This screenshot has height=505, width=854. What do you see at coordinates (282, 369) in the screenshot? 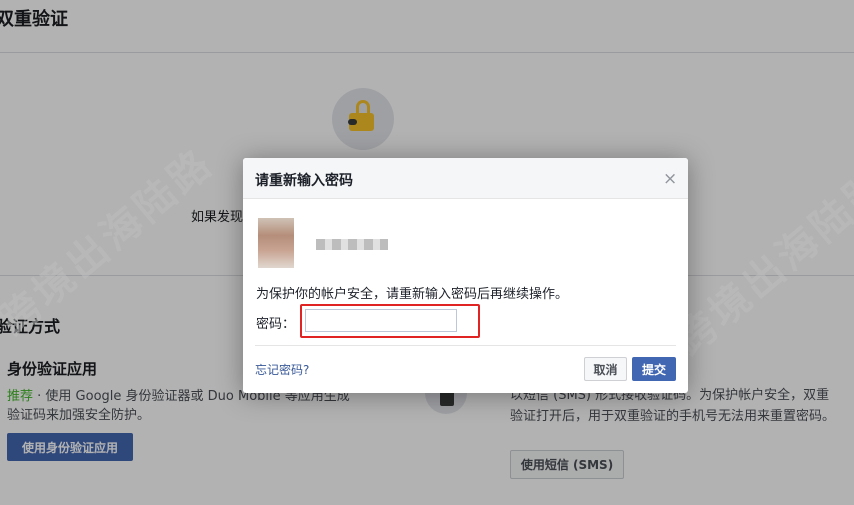
I see `forgot-password-link: 忘记密码?` at bounding box center [282, 369].